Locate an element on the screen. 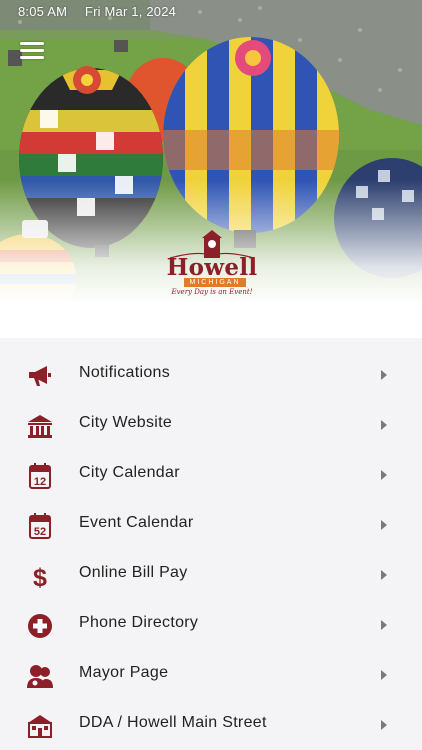 The height and width of the screenshot is (750, 422). calendar-12-icon: 12 is located at coordinates (40, 476).